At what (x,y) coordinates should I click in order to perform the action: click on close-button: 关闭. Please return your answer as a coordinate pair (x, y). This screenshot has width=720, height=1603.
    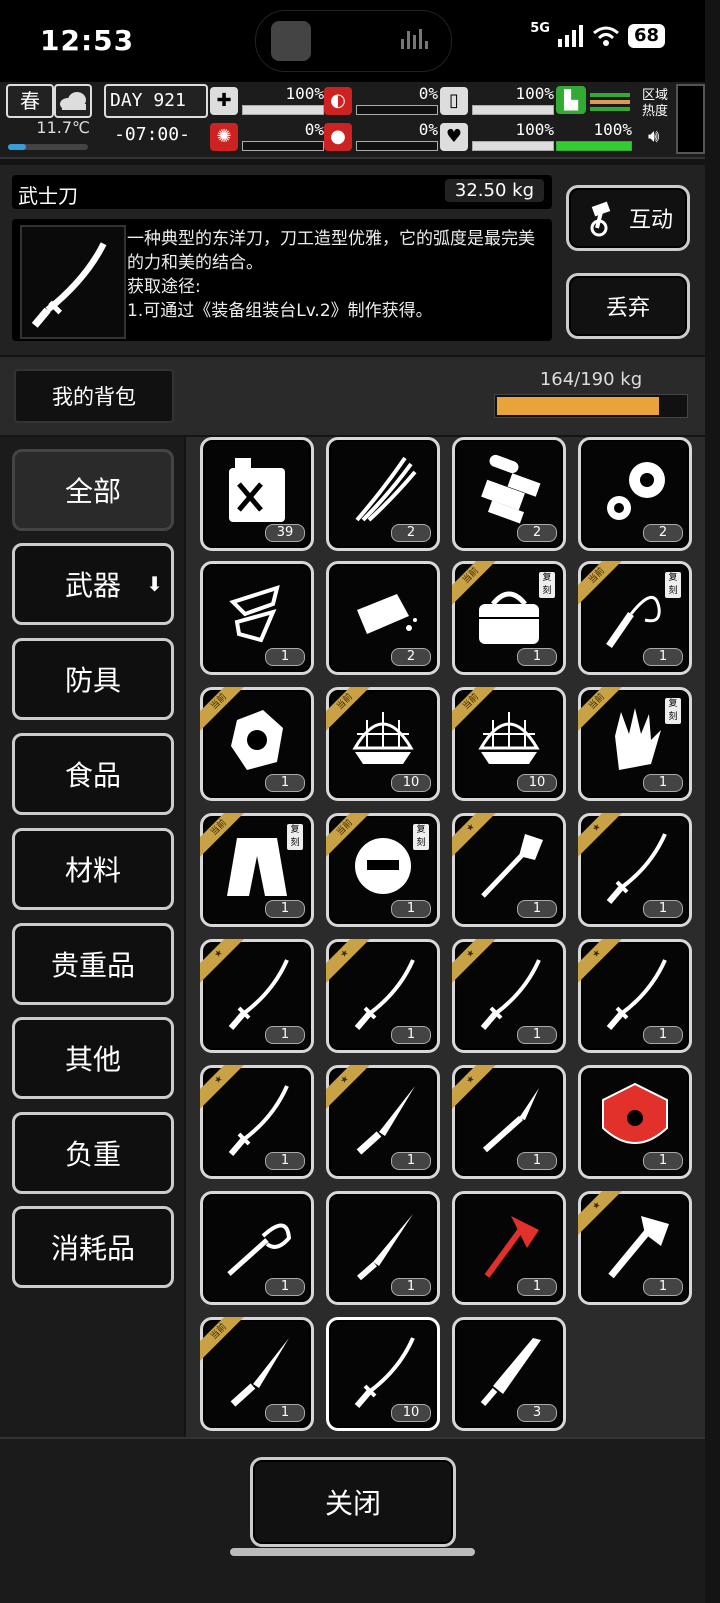
    Looking at the image, I should click on (353, 1502).